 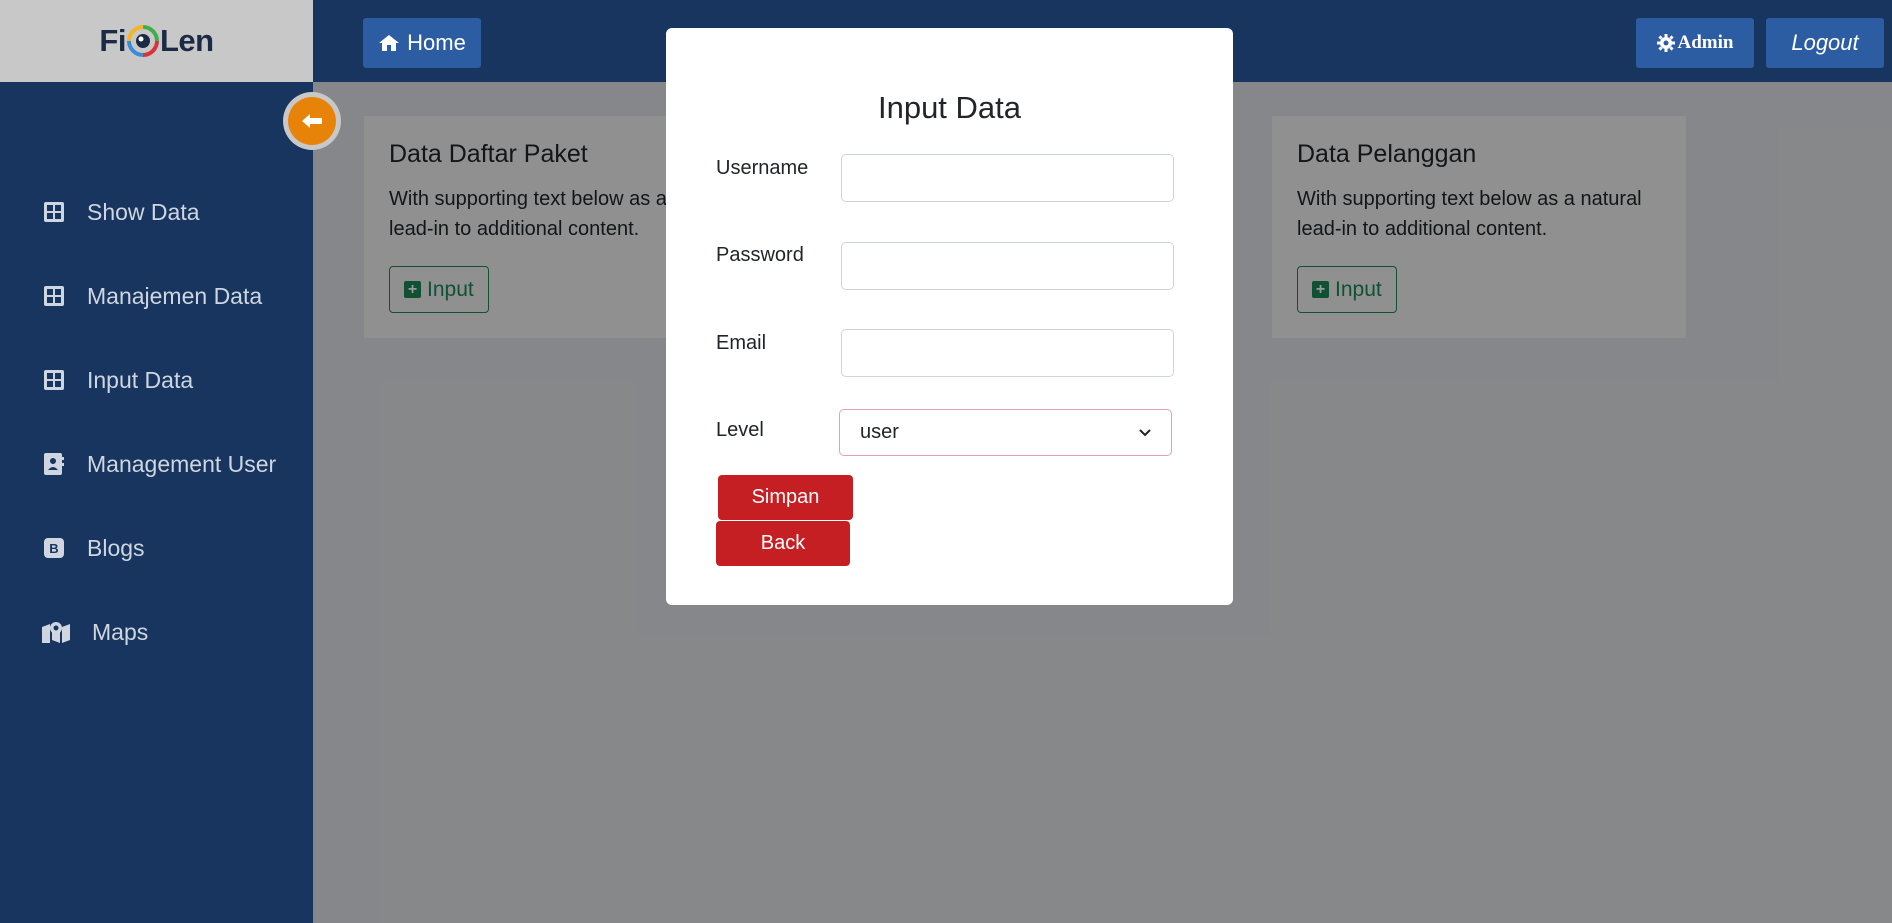 I want to click on back-button: Back, so click(x=783, y=543).